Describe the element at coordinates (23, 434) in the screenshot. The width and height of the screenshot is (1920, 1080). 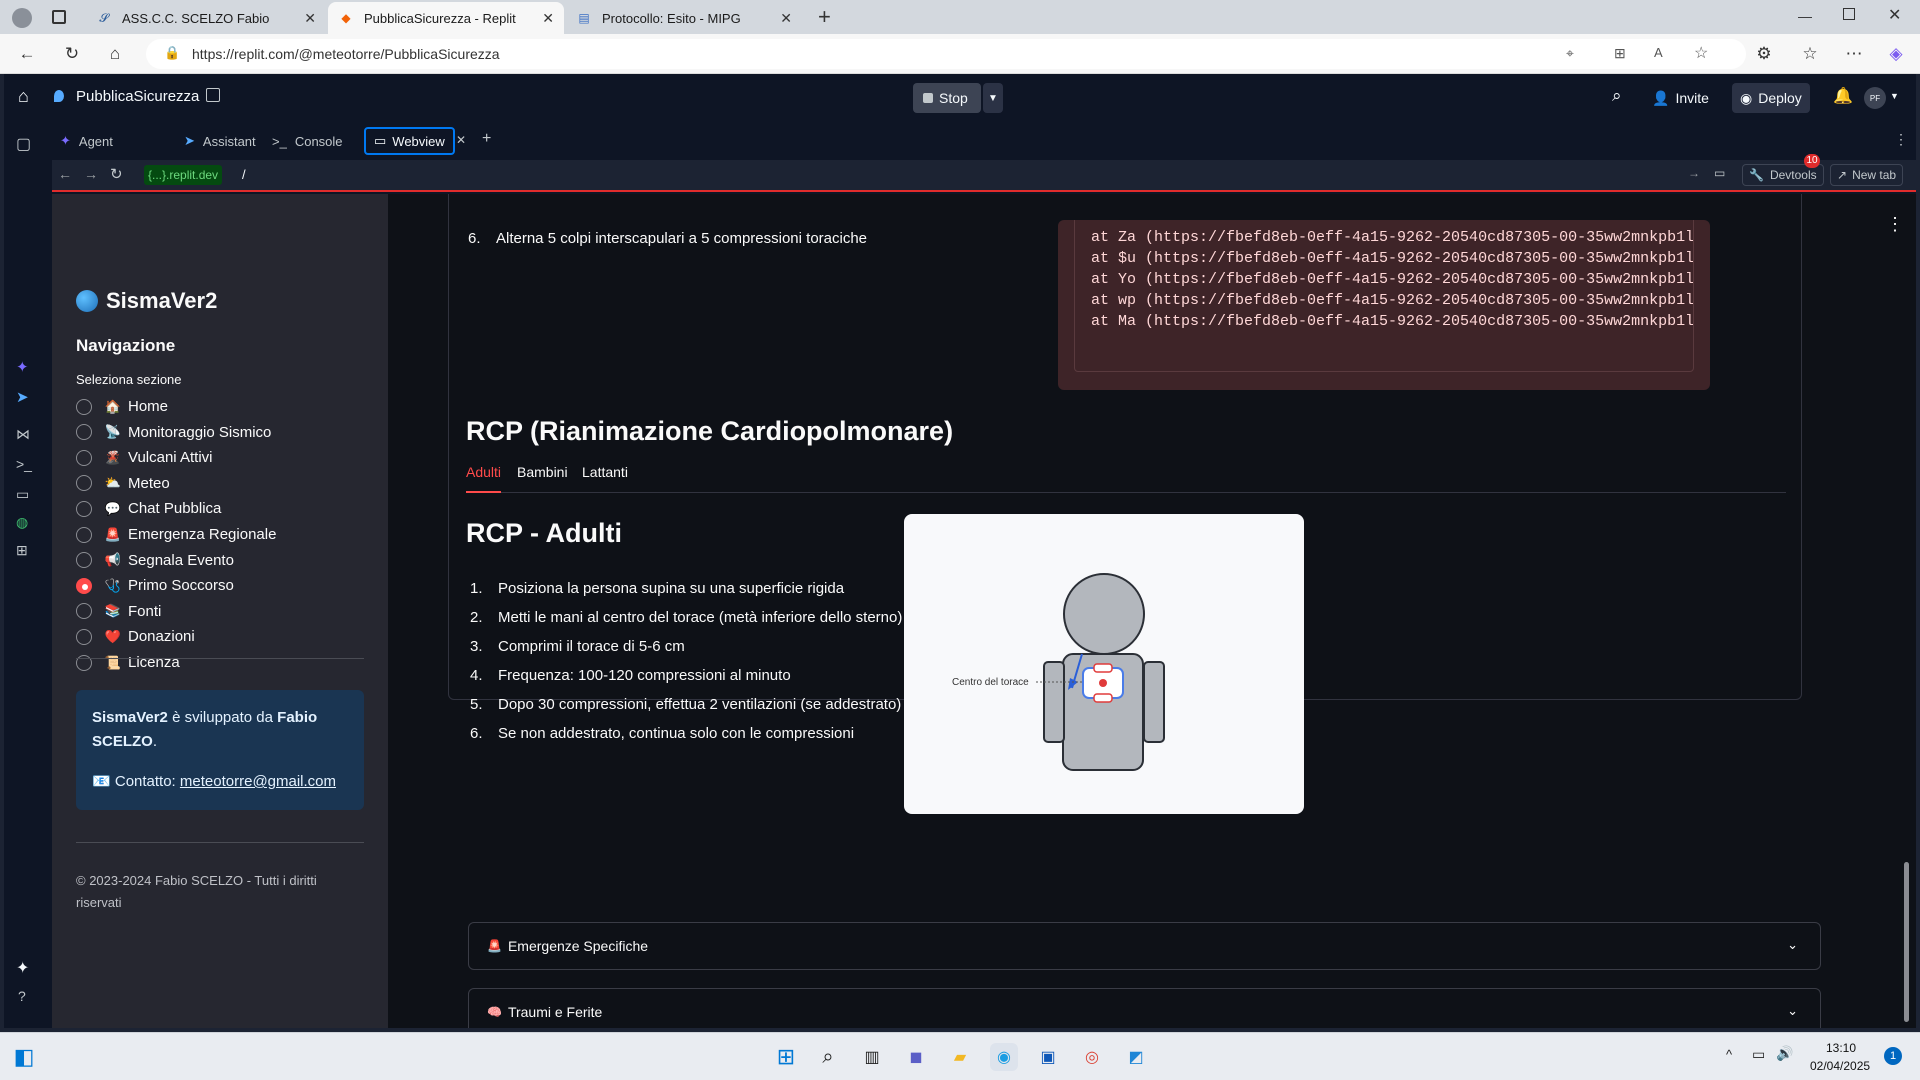
I see `git-icon: ⋈` at that location.